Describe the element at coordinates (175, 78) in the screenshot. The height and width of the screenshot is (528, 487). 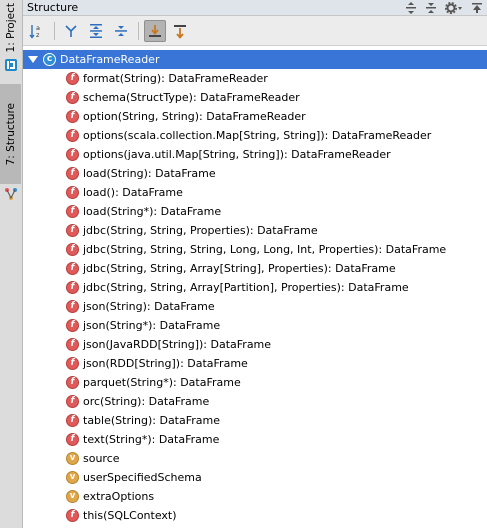
I see `tree-item-label: format(String): DataFrameReader` at that location.